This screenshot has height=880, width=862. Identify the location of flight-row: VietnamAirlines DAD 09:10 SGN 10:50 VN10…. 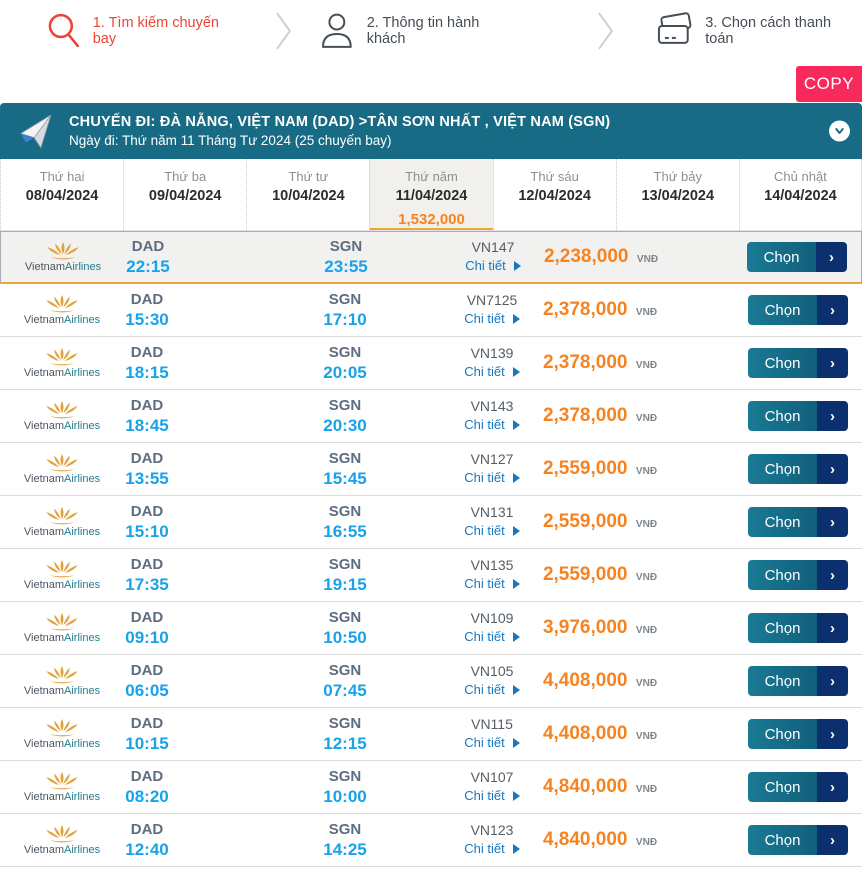
(431, 628).